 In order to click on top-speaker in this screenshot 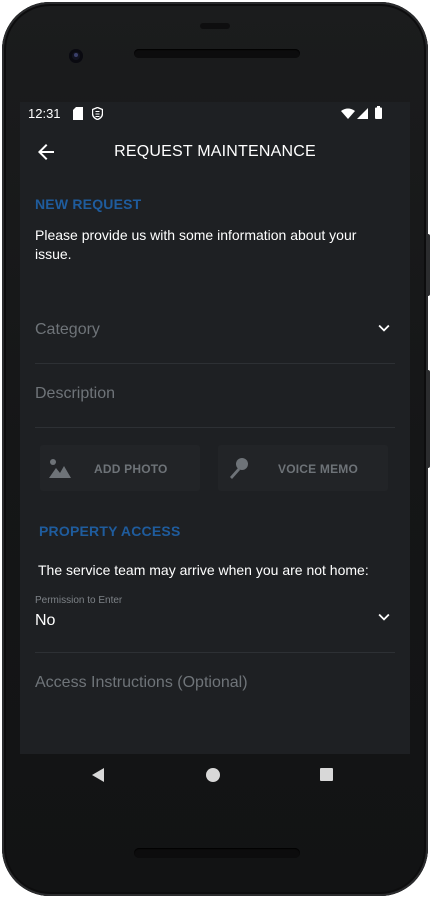, I will do `click(217, 53)`.